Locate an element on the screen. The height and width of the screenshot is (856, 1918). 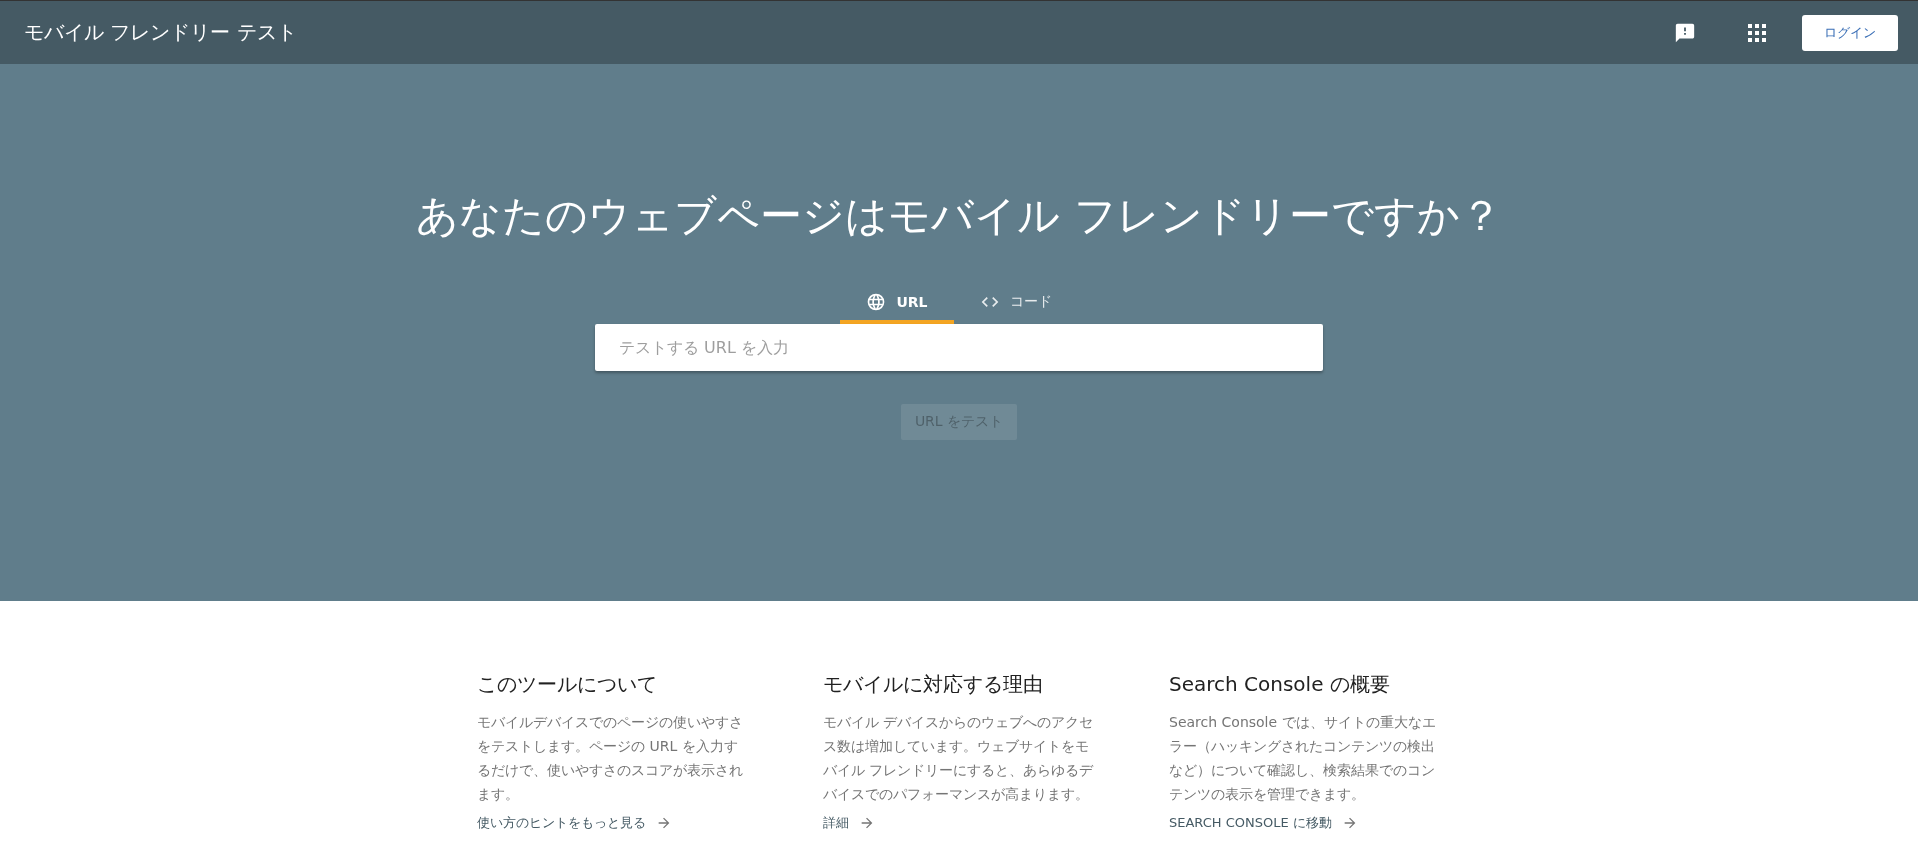
section-link: SEARCH CONSOLE に移動 is located at coordinates (1263, 823).